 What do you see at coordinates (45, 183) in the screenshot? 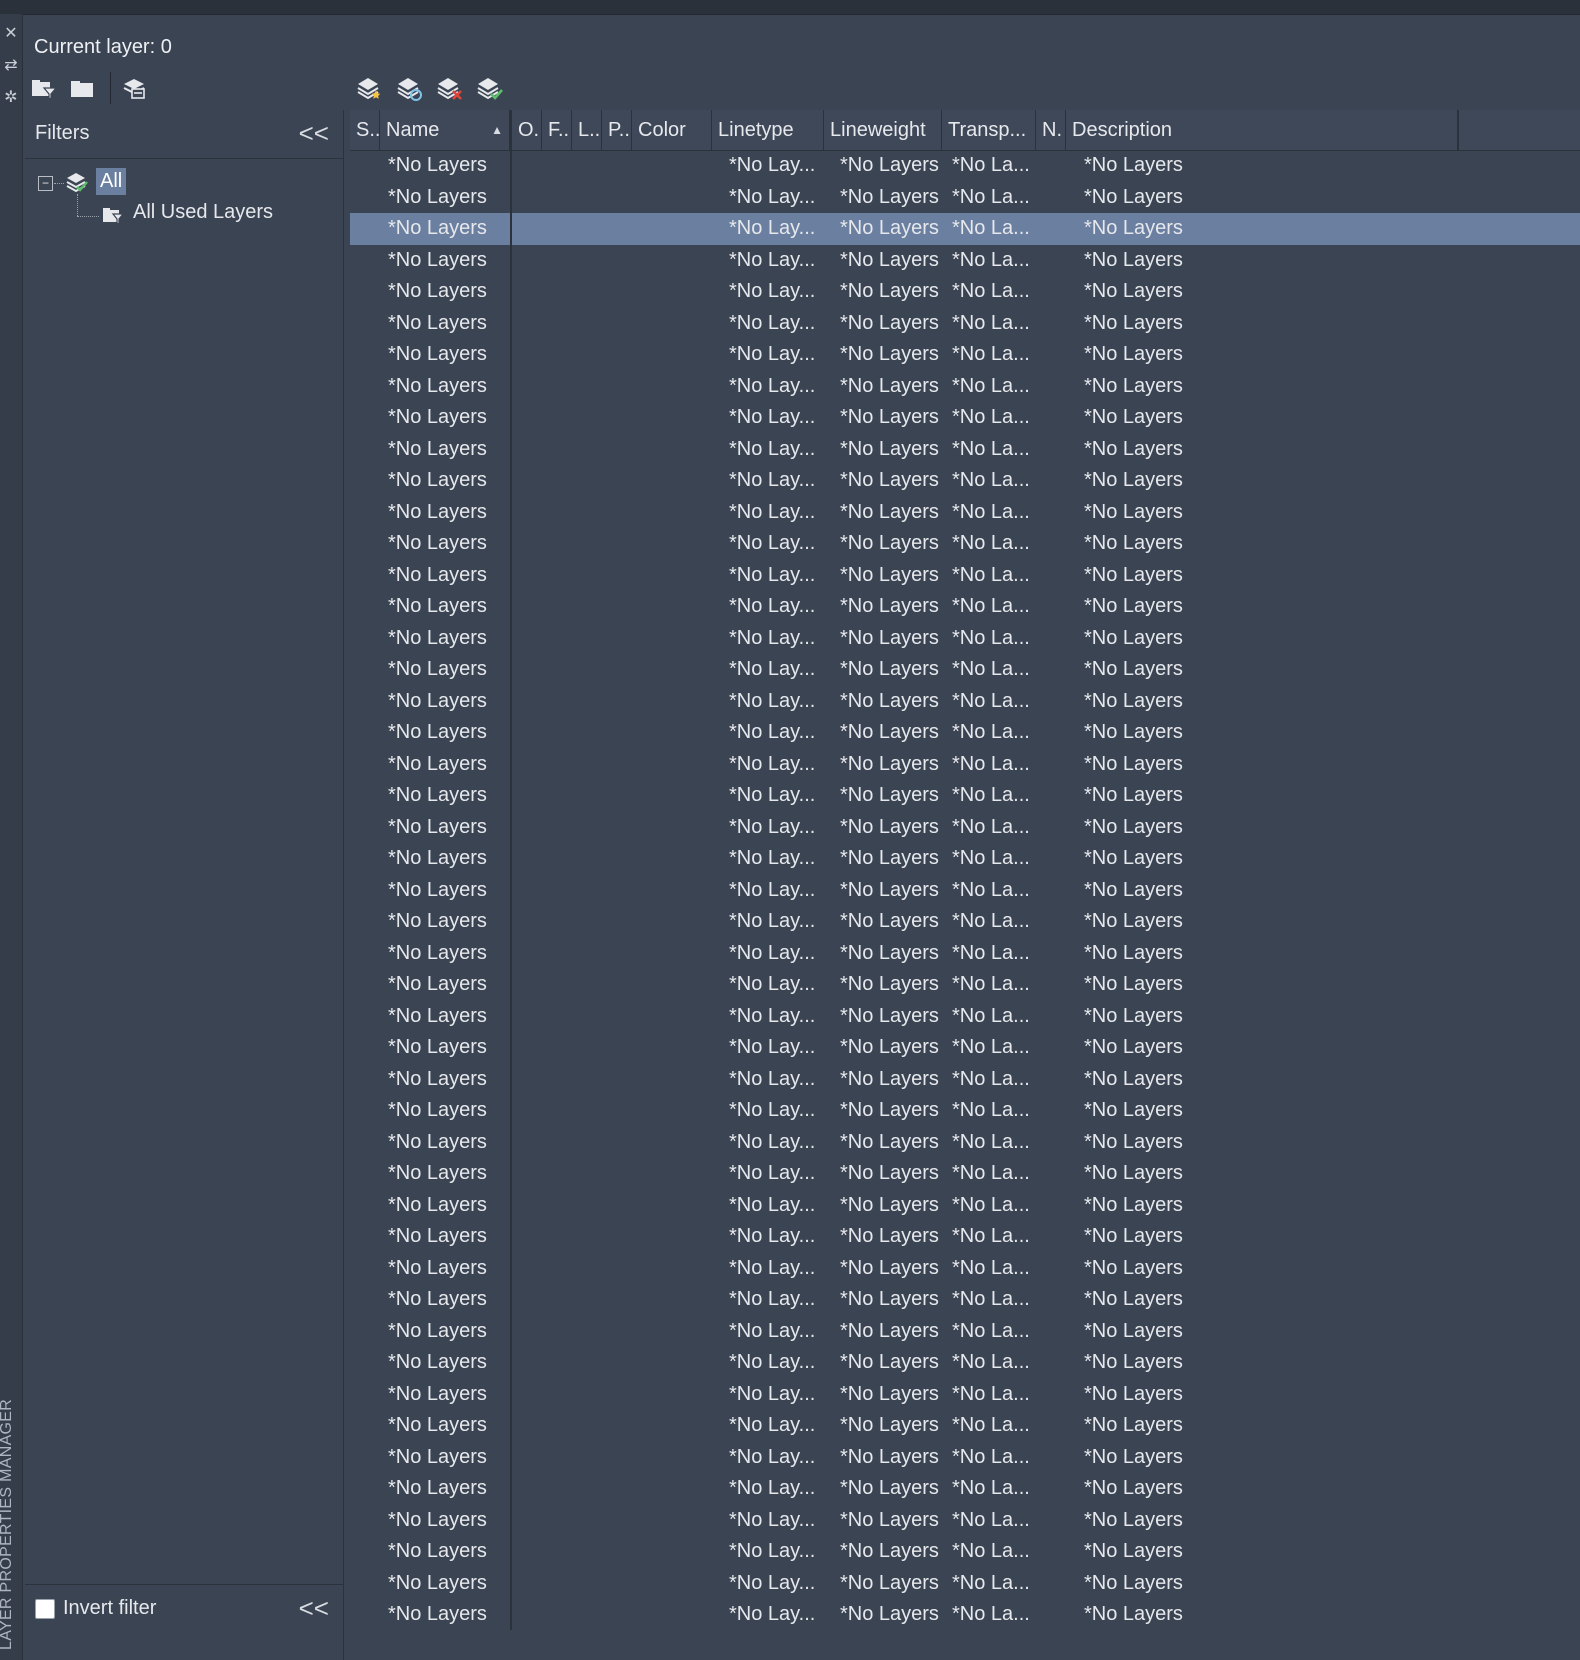
I see `tree-collapse-toggle: −` at bounding box center [45, 183].